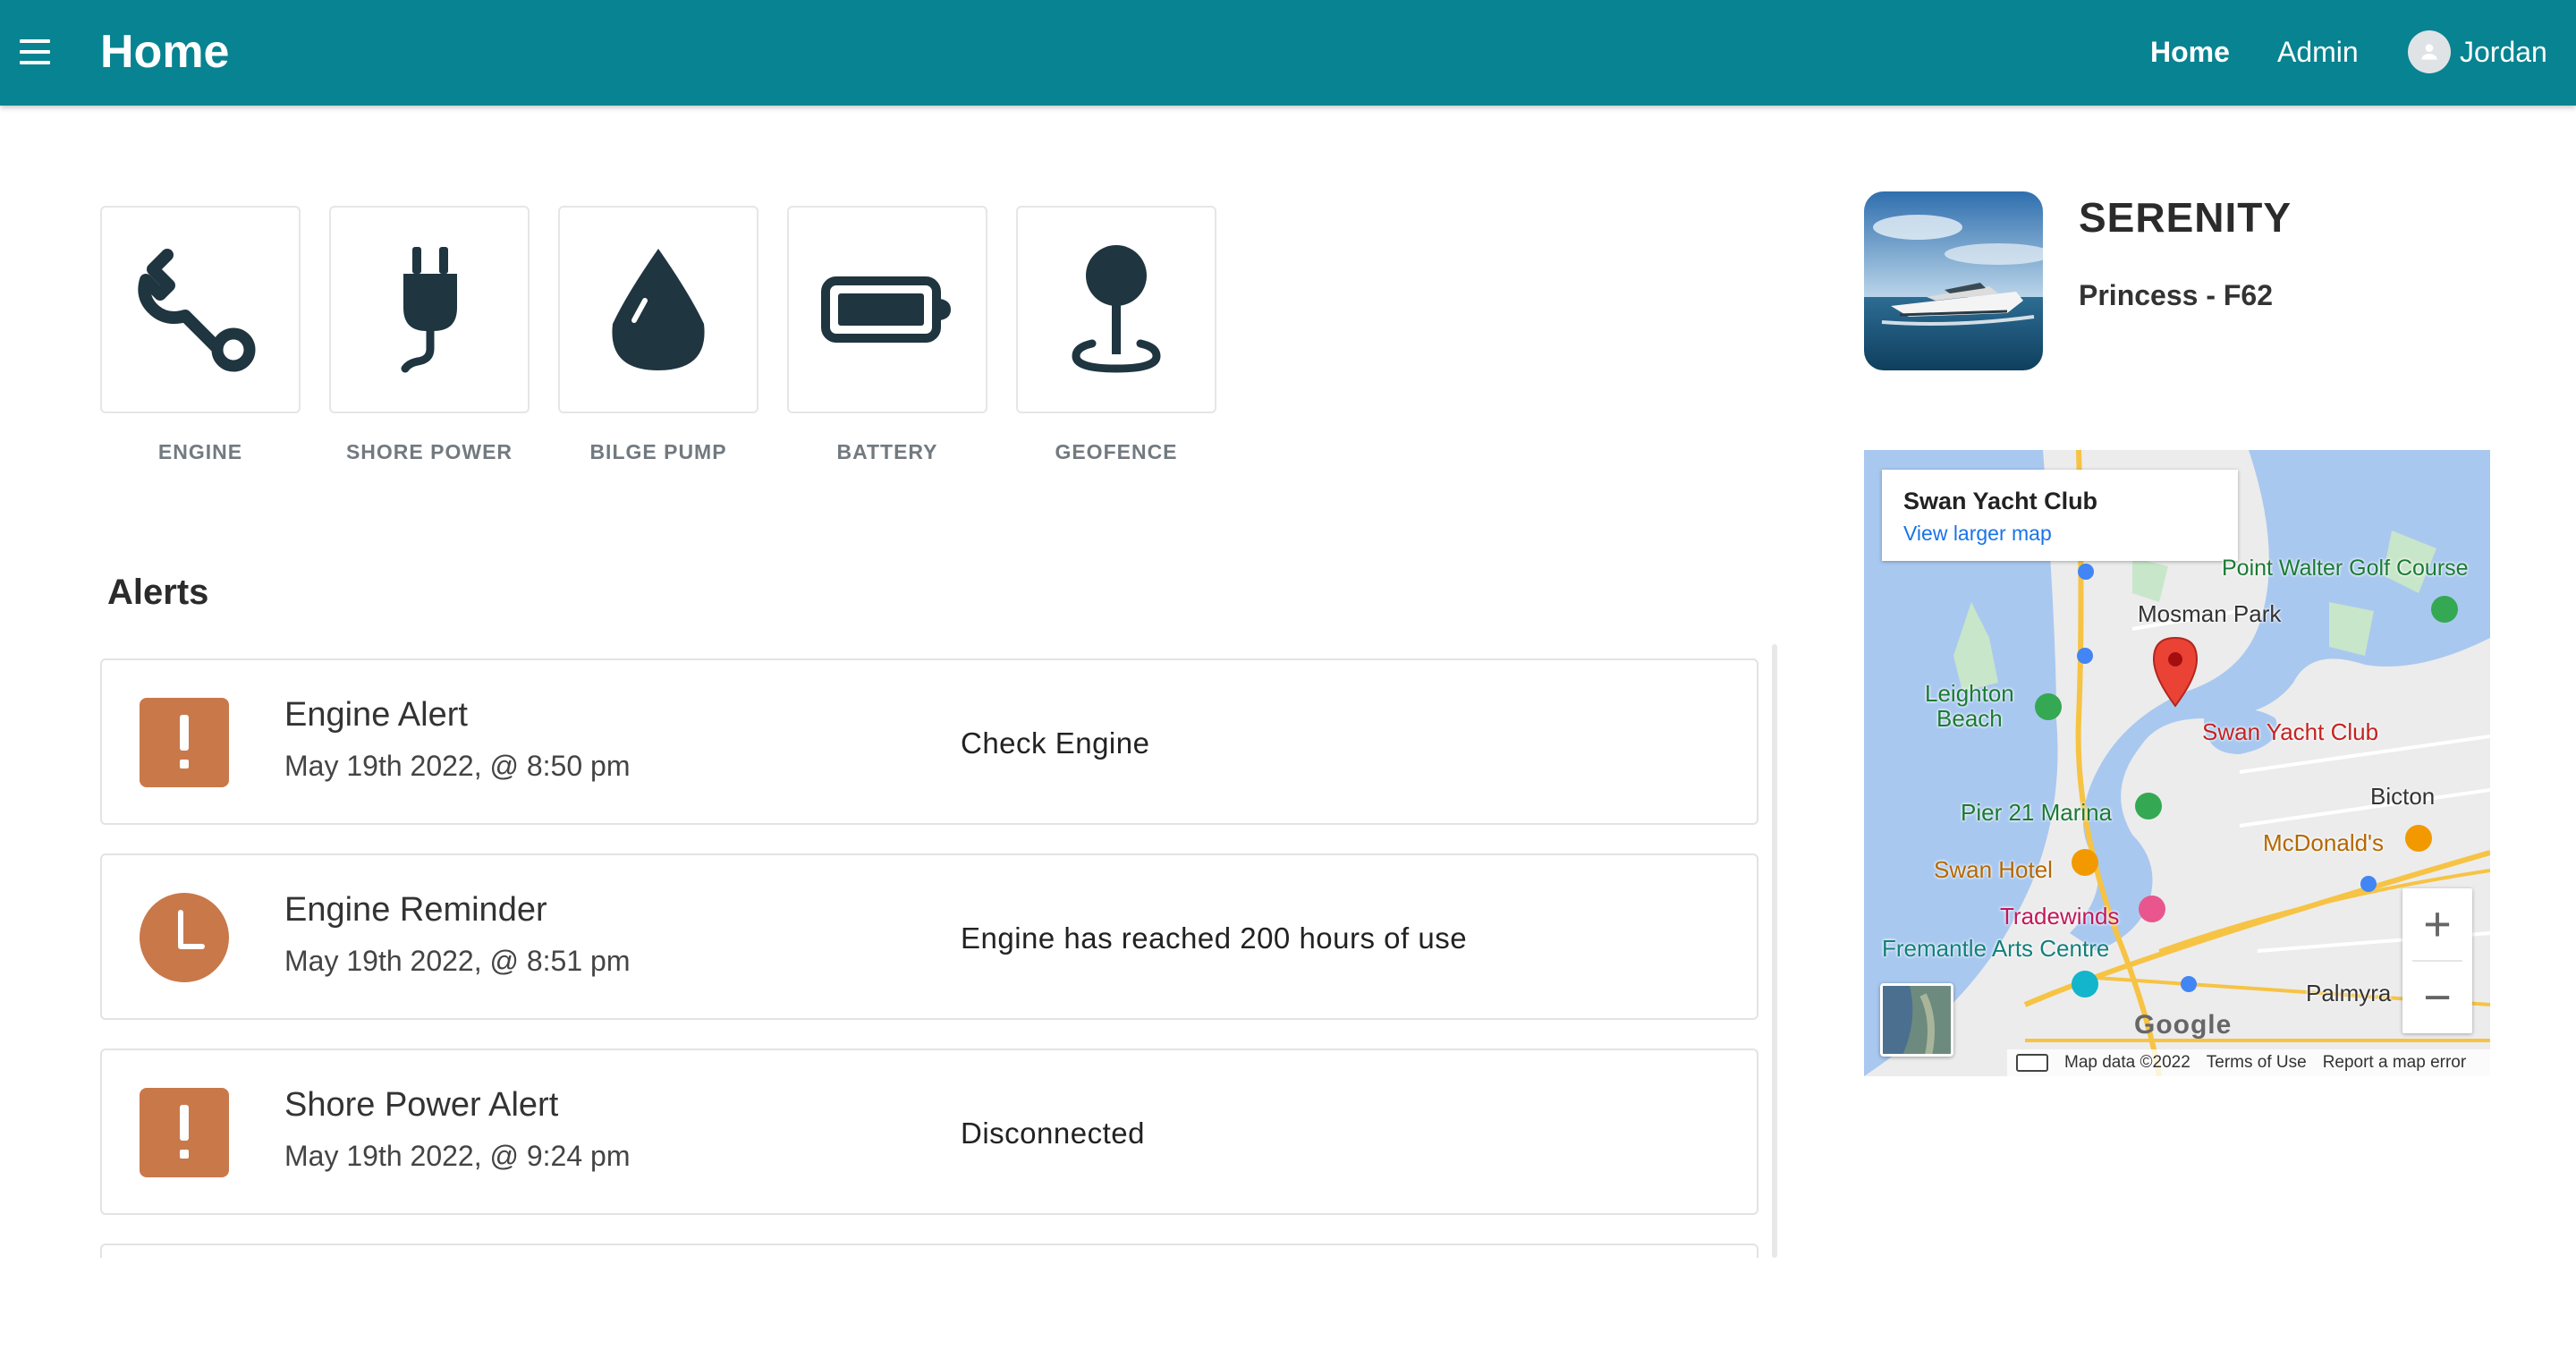  What do you see at coordinates (165, 52) in the screenshot?
I see `page-title: Home` at bounding box center [165, 52].